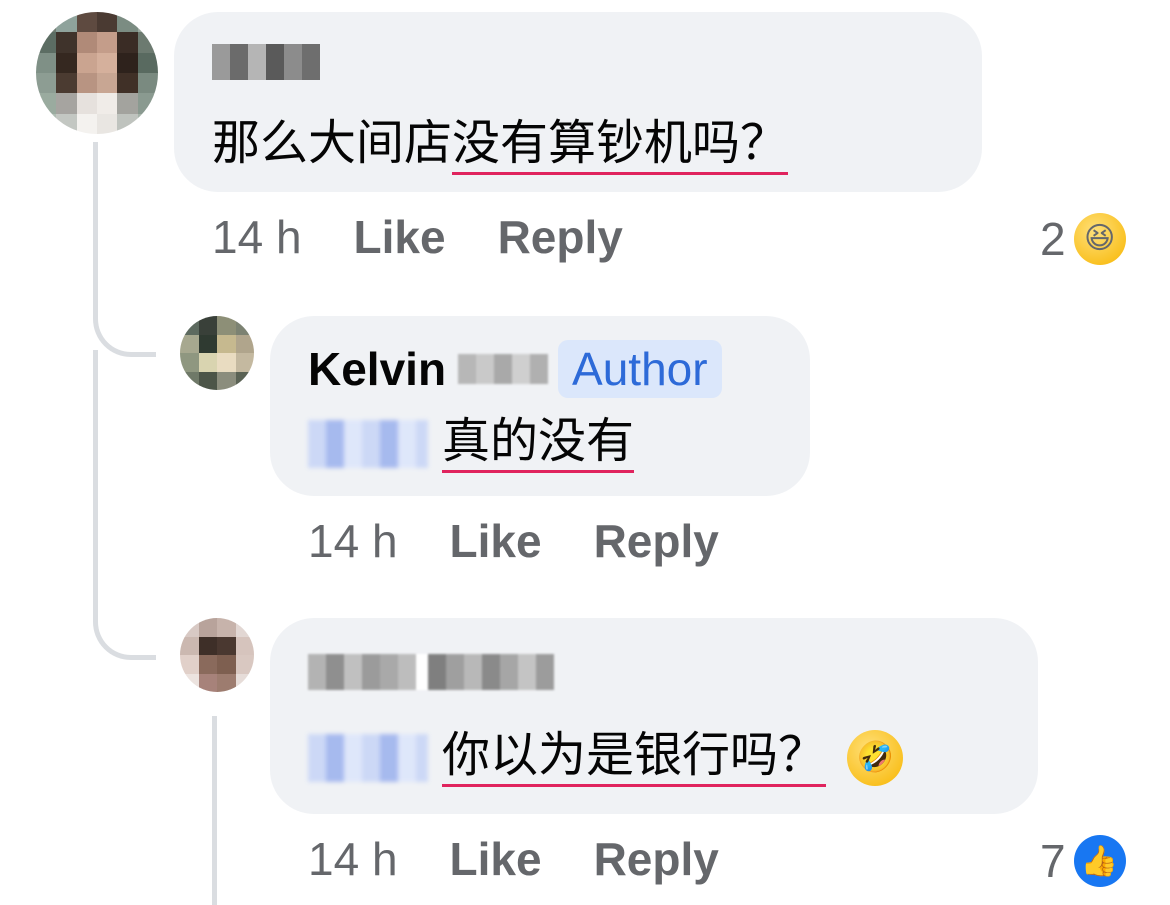  I want to click on comment-text: 那么大间店没有算钞机吗？, so click(500, 145).